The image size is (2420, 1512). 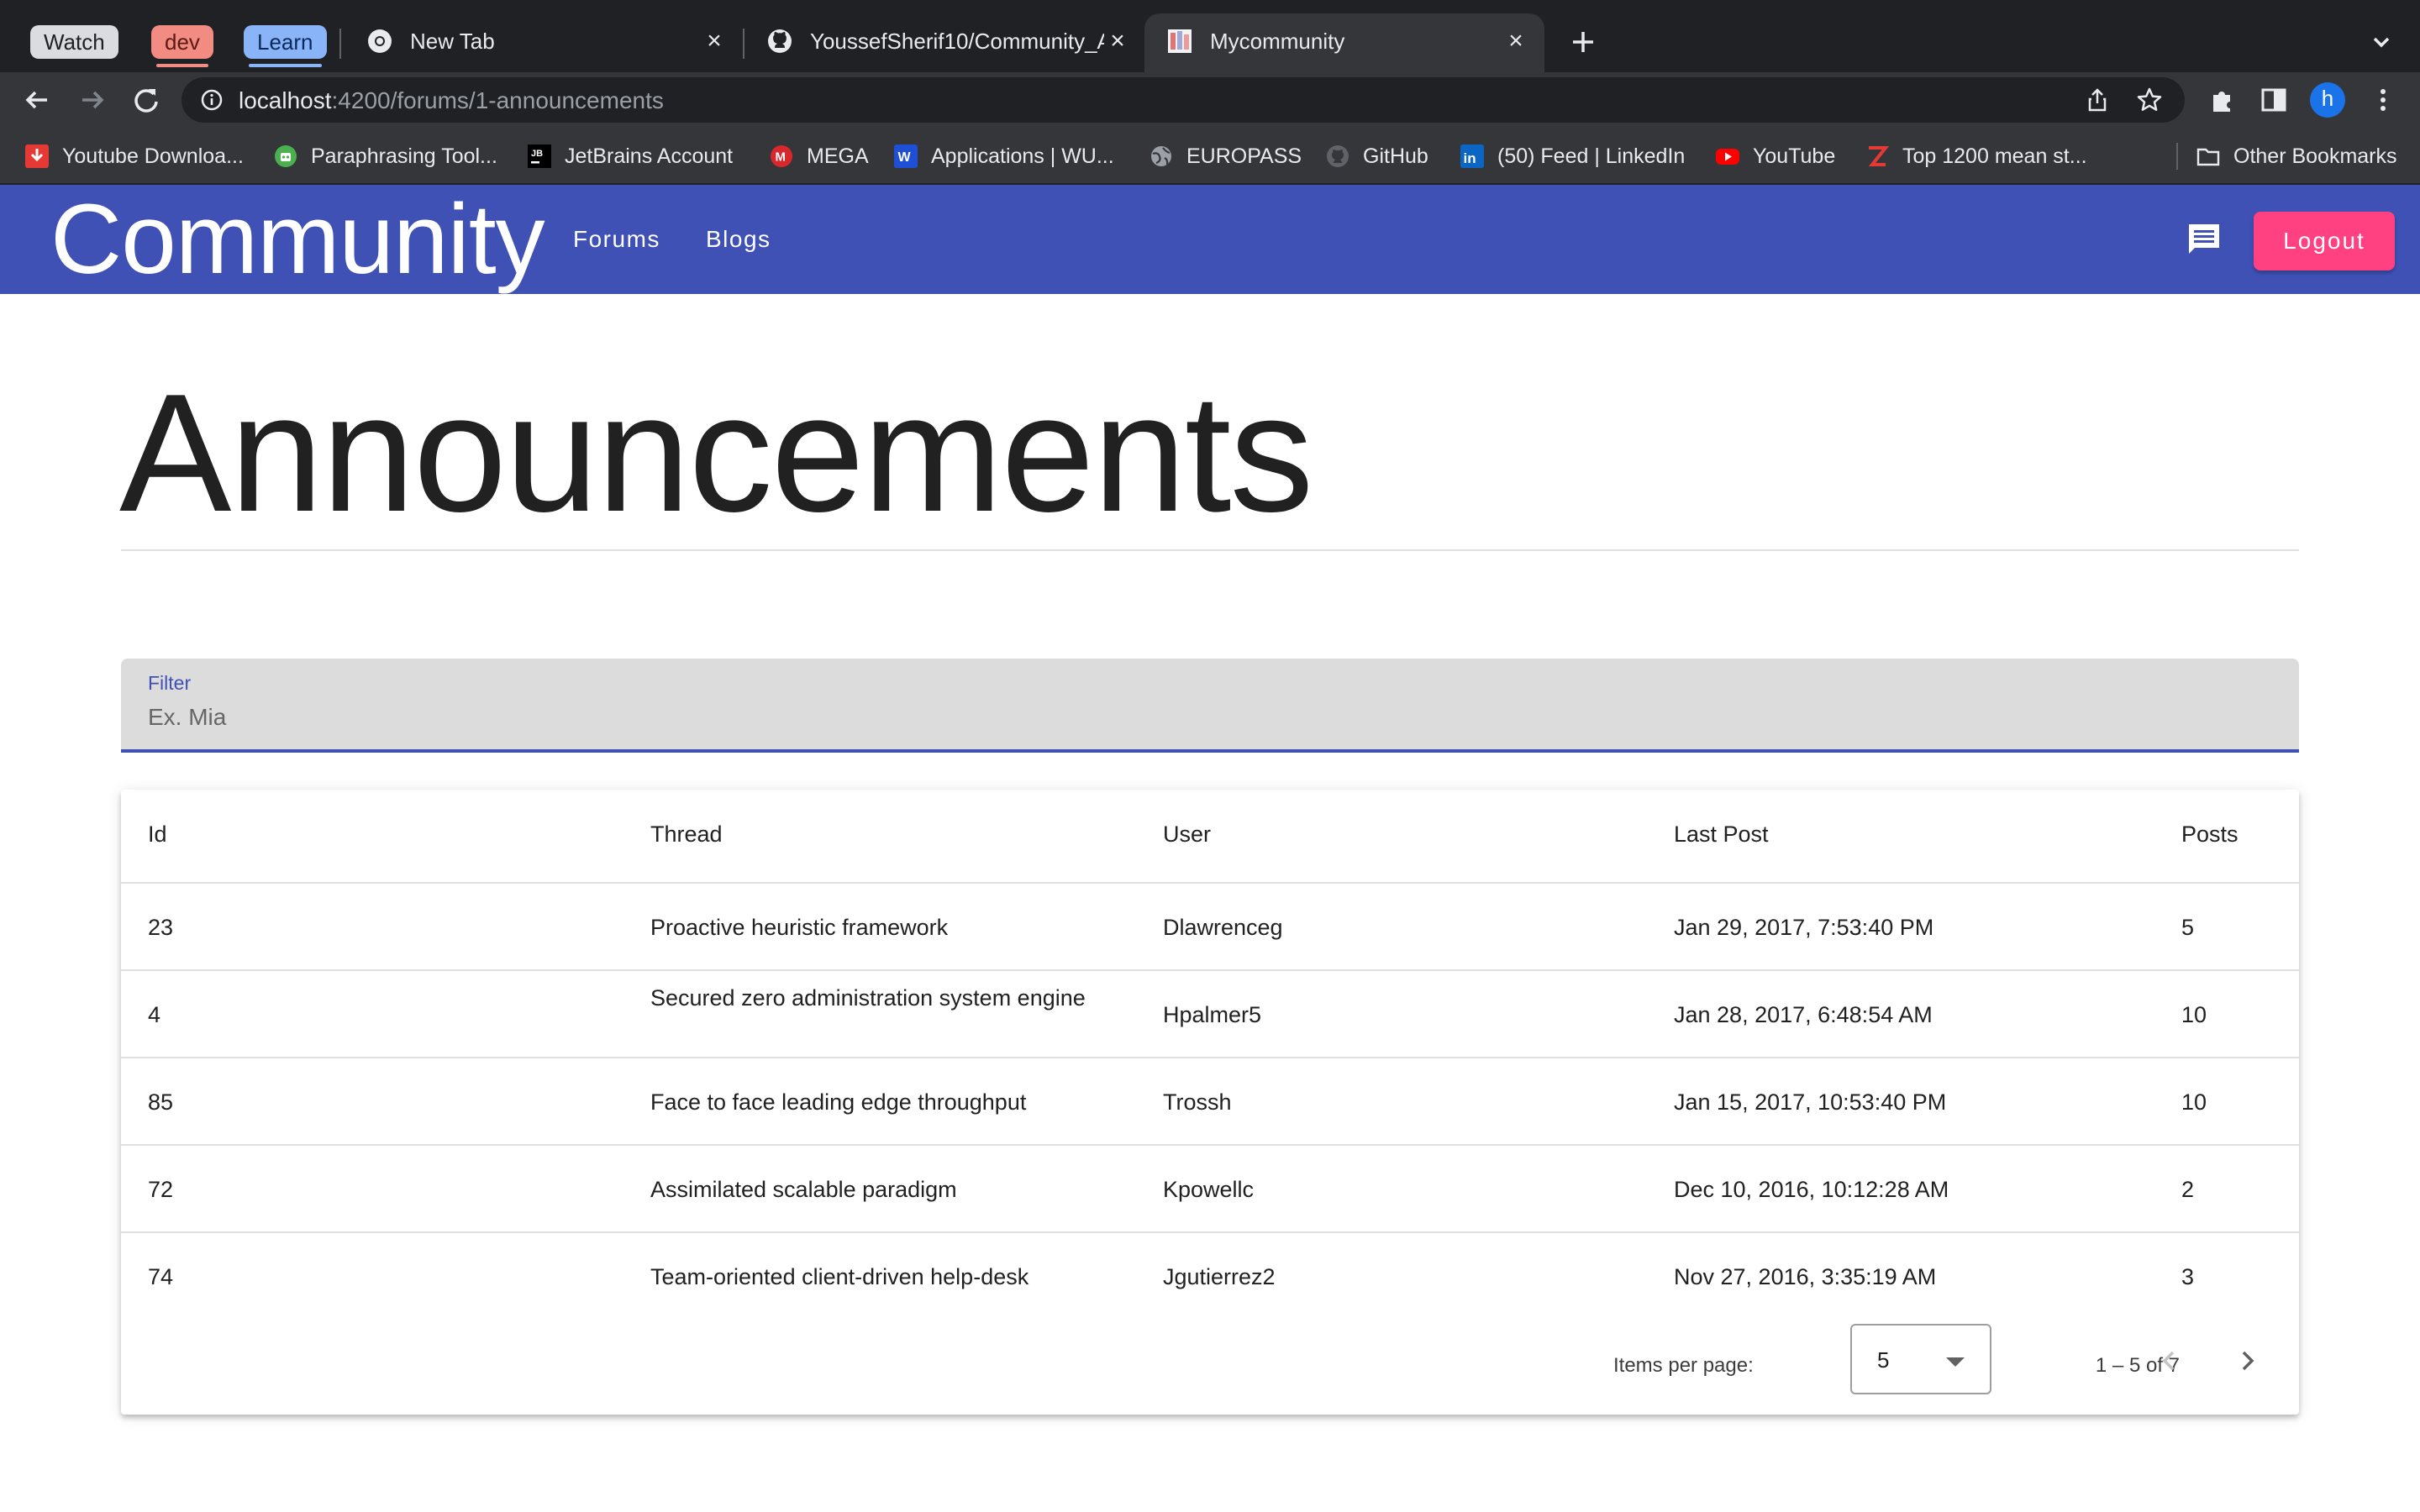 What do you see at coordinates (2188, 927) in the screenshot?
I see `cell-posts: 5` at bounding box center [2188, 927].